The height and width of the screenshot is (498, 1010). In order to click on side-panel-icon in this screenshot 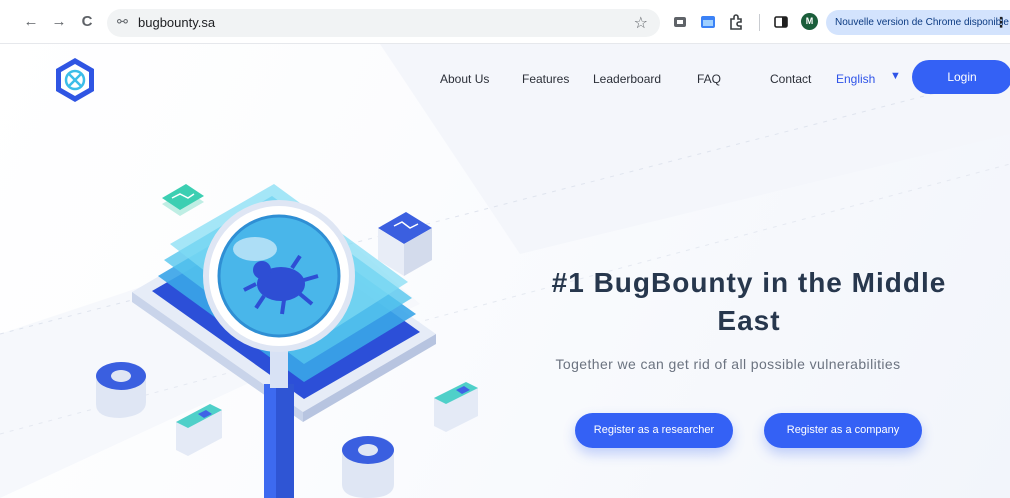, I will do `click(781, 22)`.